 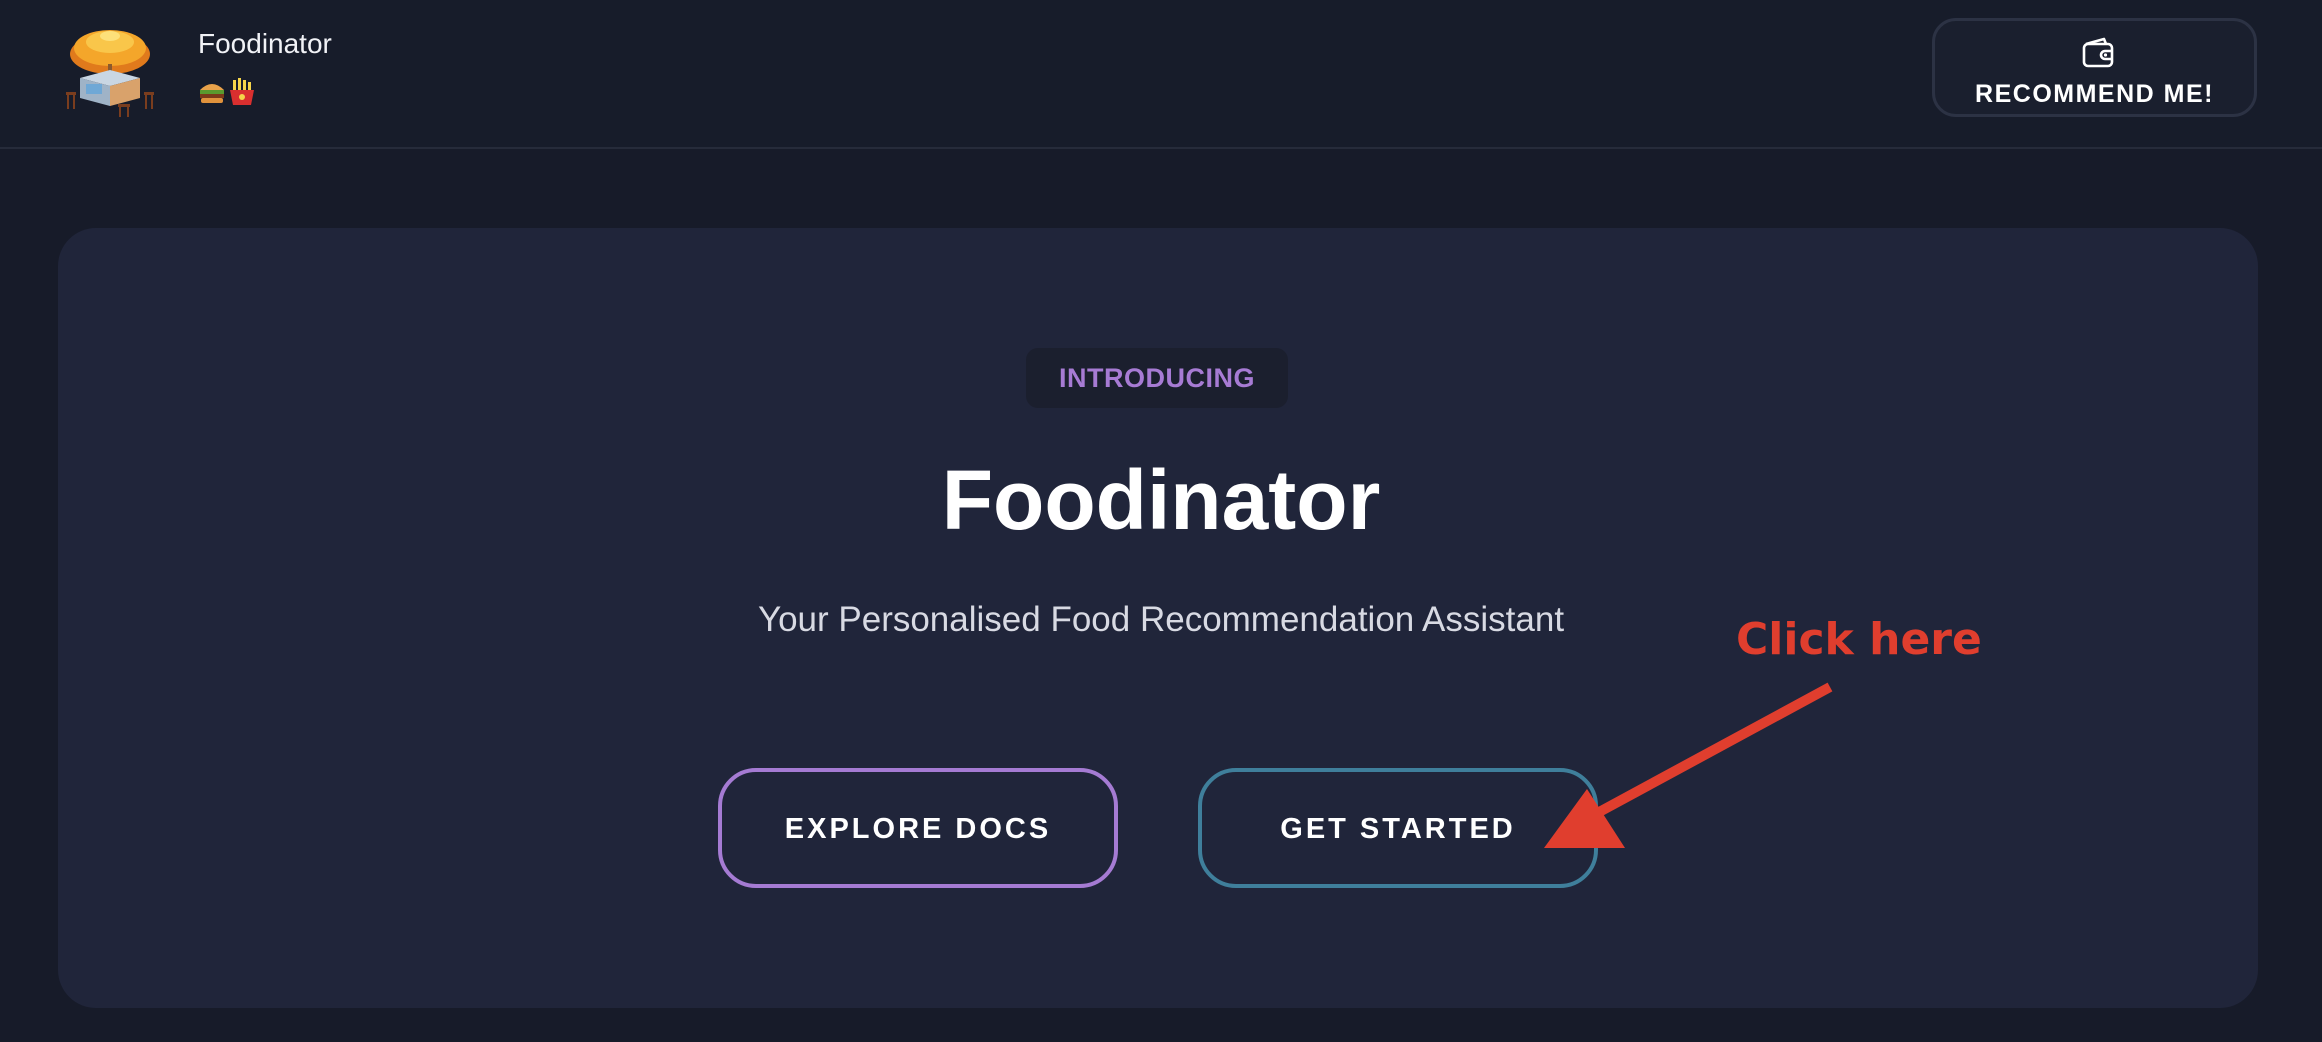 What do you see at coordinates (1859, 639) in the screenshot?
I see `click-here-annotation: Click here` at bounding box center [1859, 639].